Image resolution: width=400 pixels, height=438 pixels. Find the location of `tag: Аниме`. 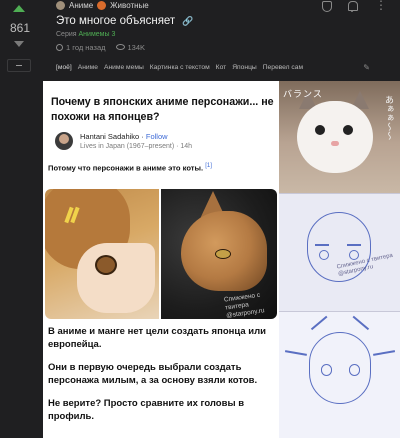

tag: Аниме is located at coordinates (88, 67).